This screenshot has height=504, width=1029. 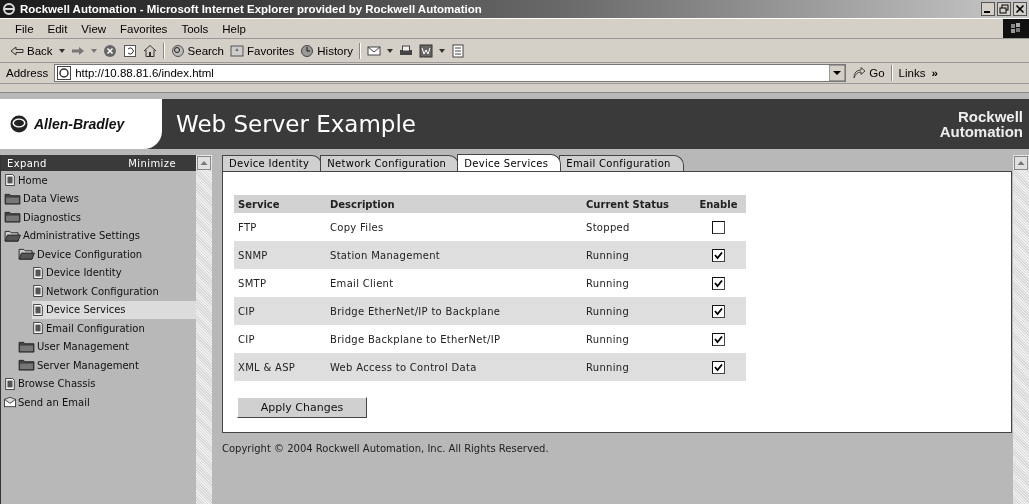 What do you see at coordinates (27, 73) in the screenshot?
I see `address-label: Address` at bounding box center [27, 73].